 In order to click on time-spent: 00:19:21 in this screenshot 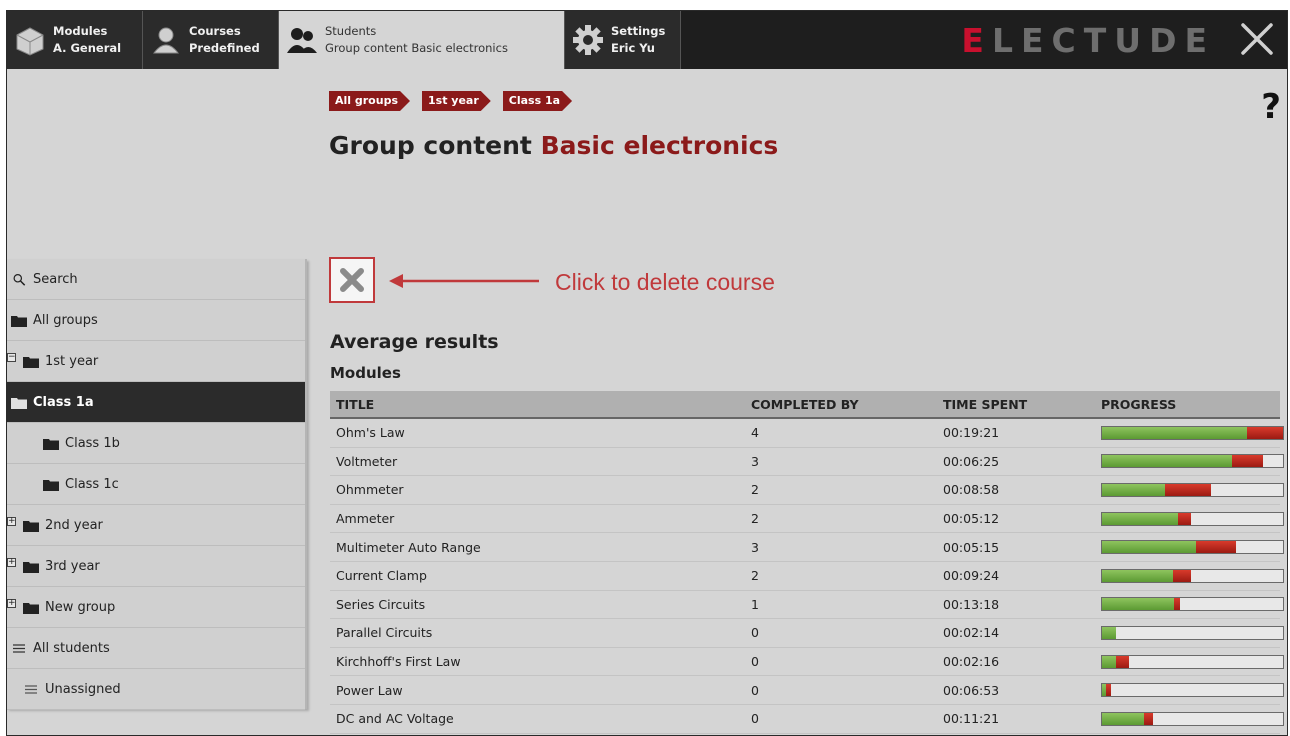, I will do `click(971, 433)`.